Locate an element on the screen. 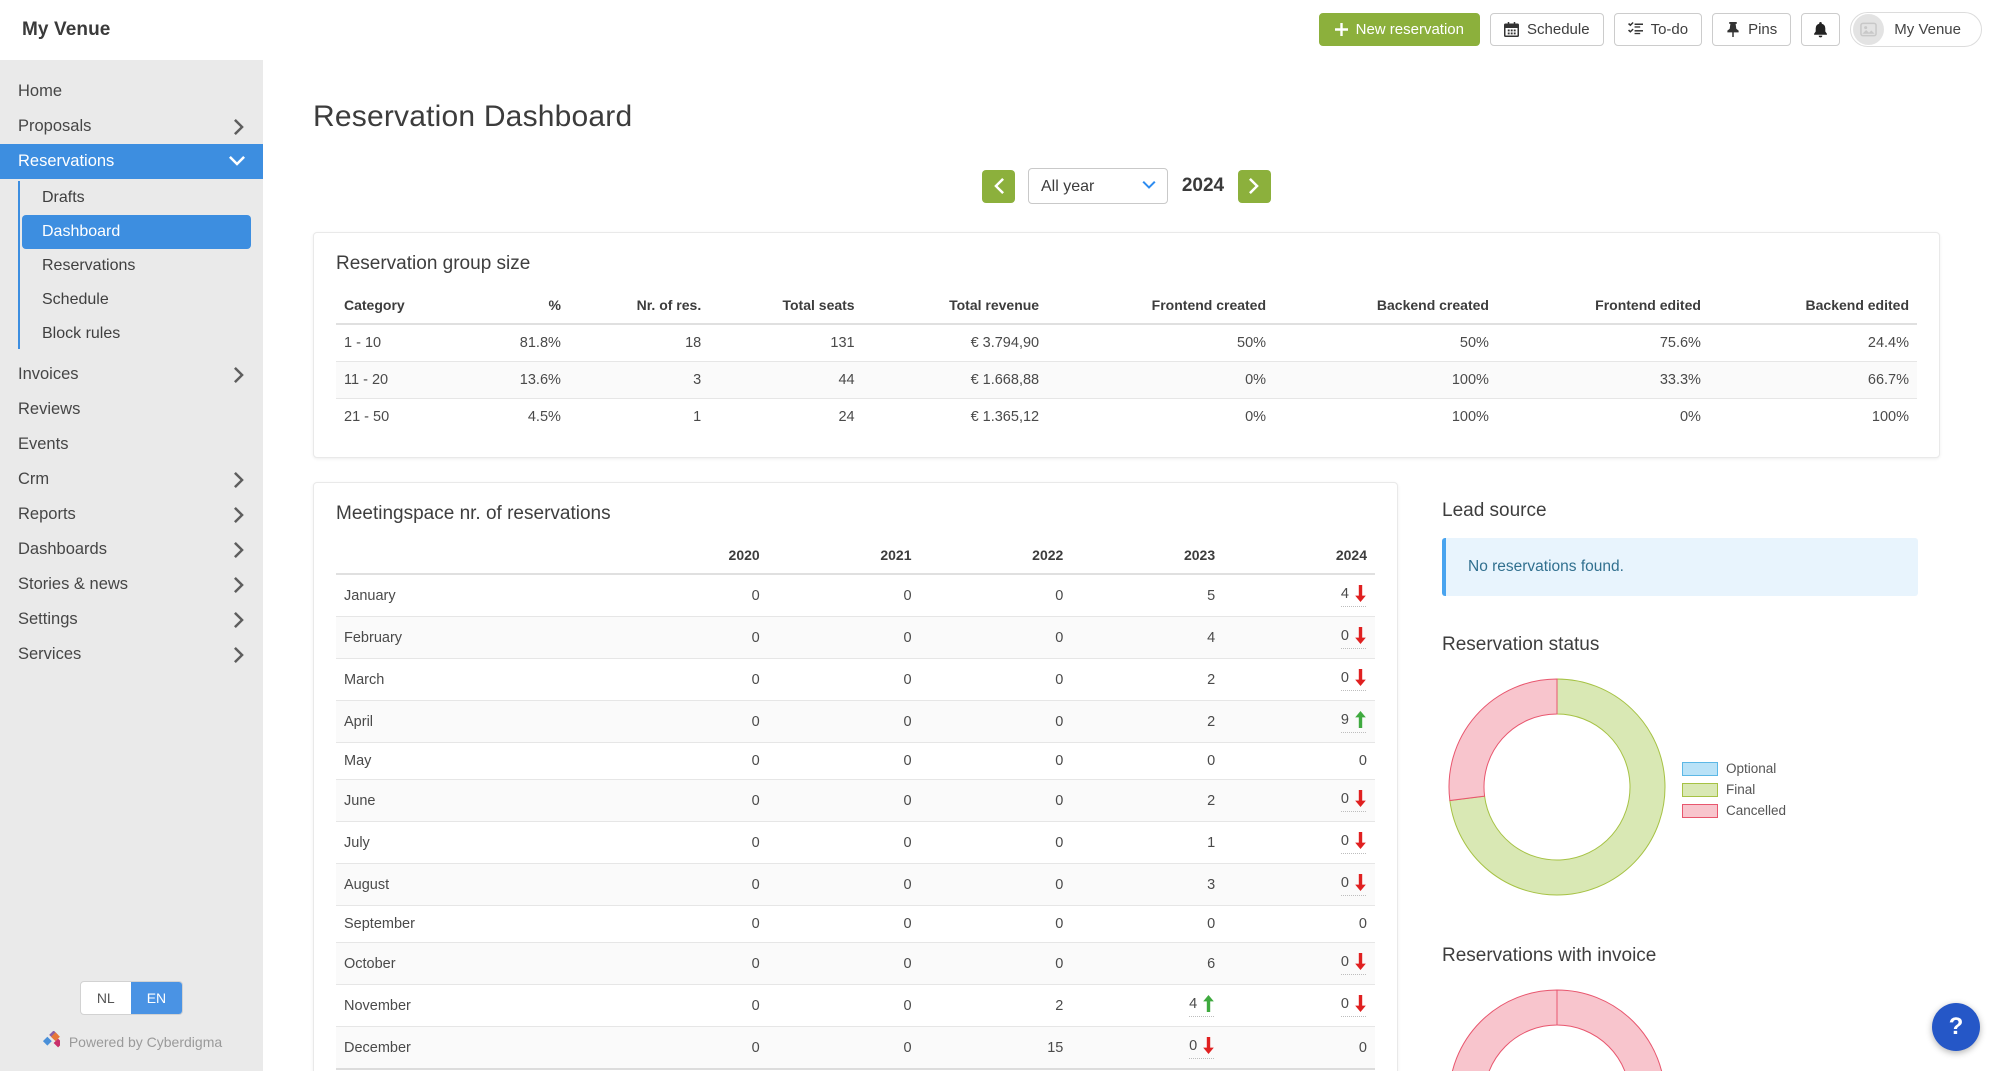 The width and height of the screenshot is (2000, 1071). legend-item-cancelled: Cancelled is located at coordinates (1734, 810).